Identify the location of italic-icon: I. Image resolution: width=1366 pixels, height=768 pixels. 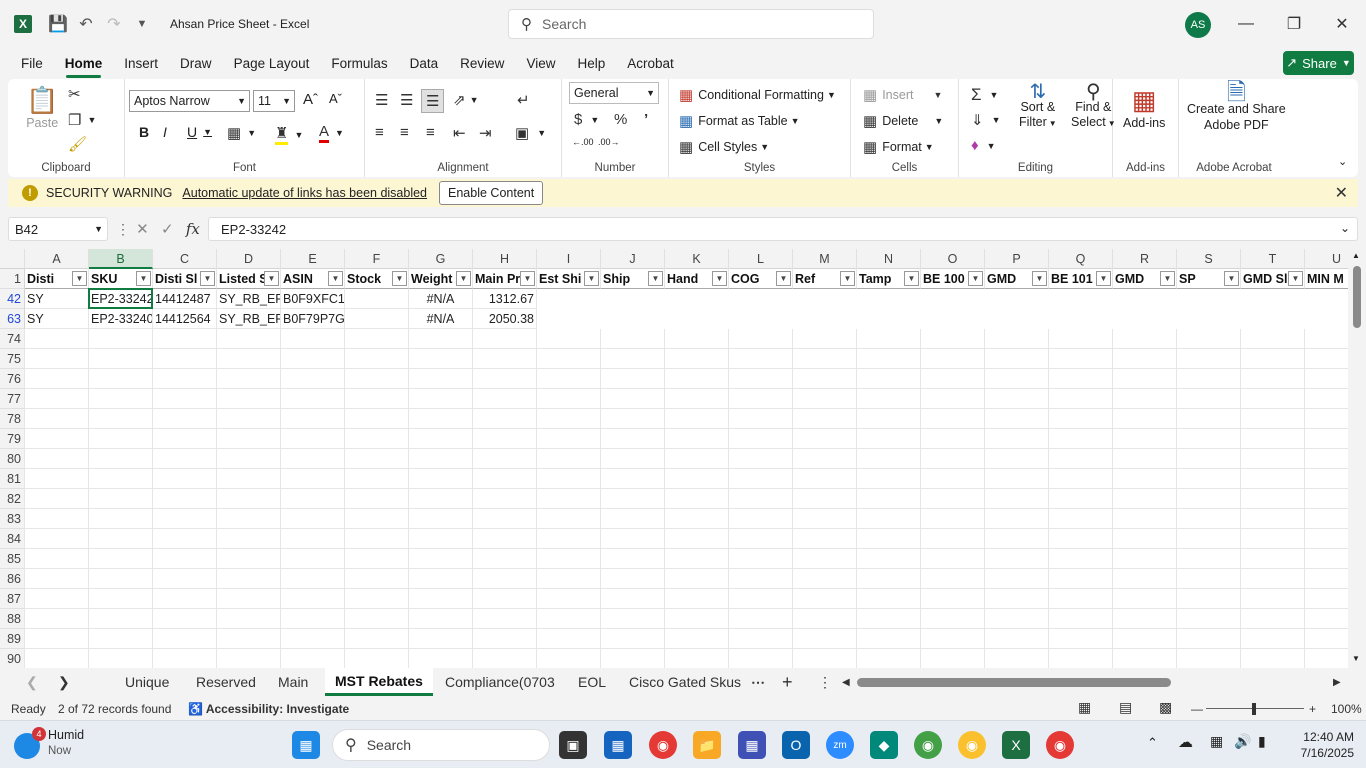
(165, 132).